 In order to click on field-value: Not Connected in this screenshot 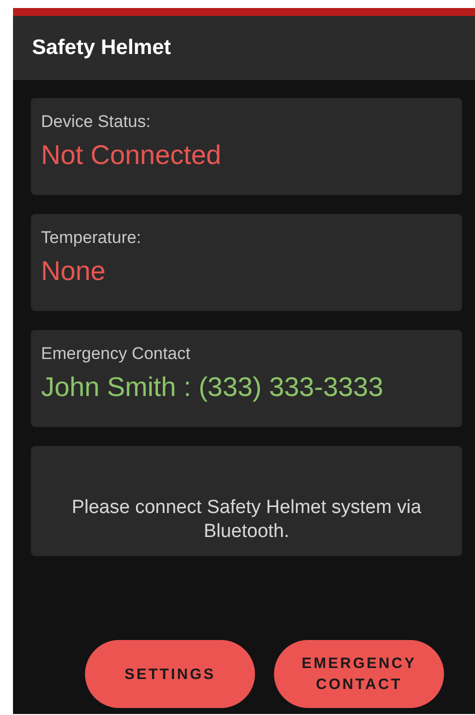, I will do `click(131, 155)`.